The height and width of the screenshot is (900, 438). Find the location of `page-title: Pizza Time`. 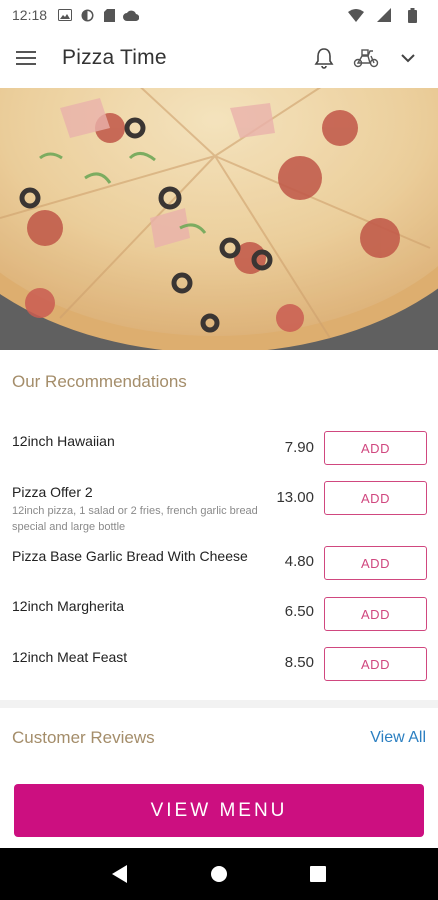

page-title: Pizza Time is located at coordinates (114, 57).